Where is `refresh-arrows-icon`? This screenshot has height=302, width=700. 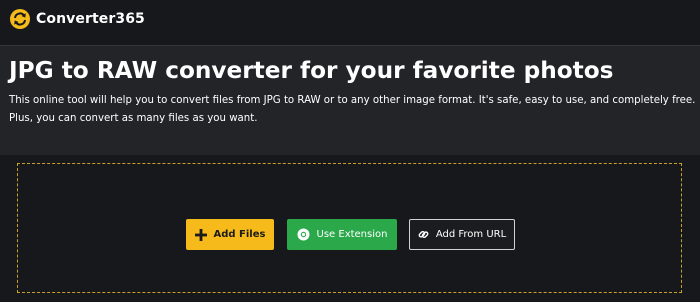
refresh-arrows-icon is located at coordinates (20, 19).